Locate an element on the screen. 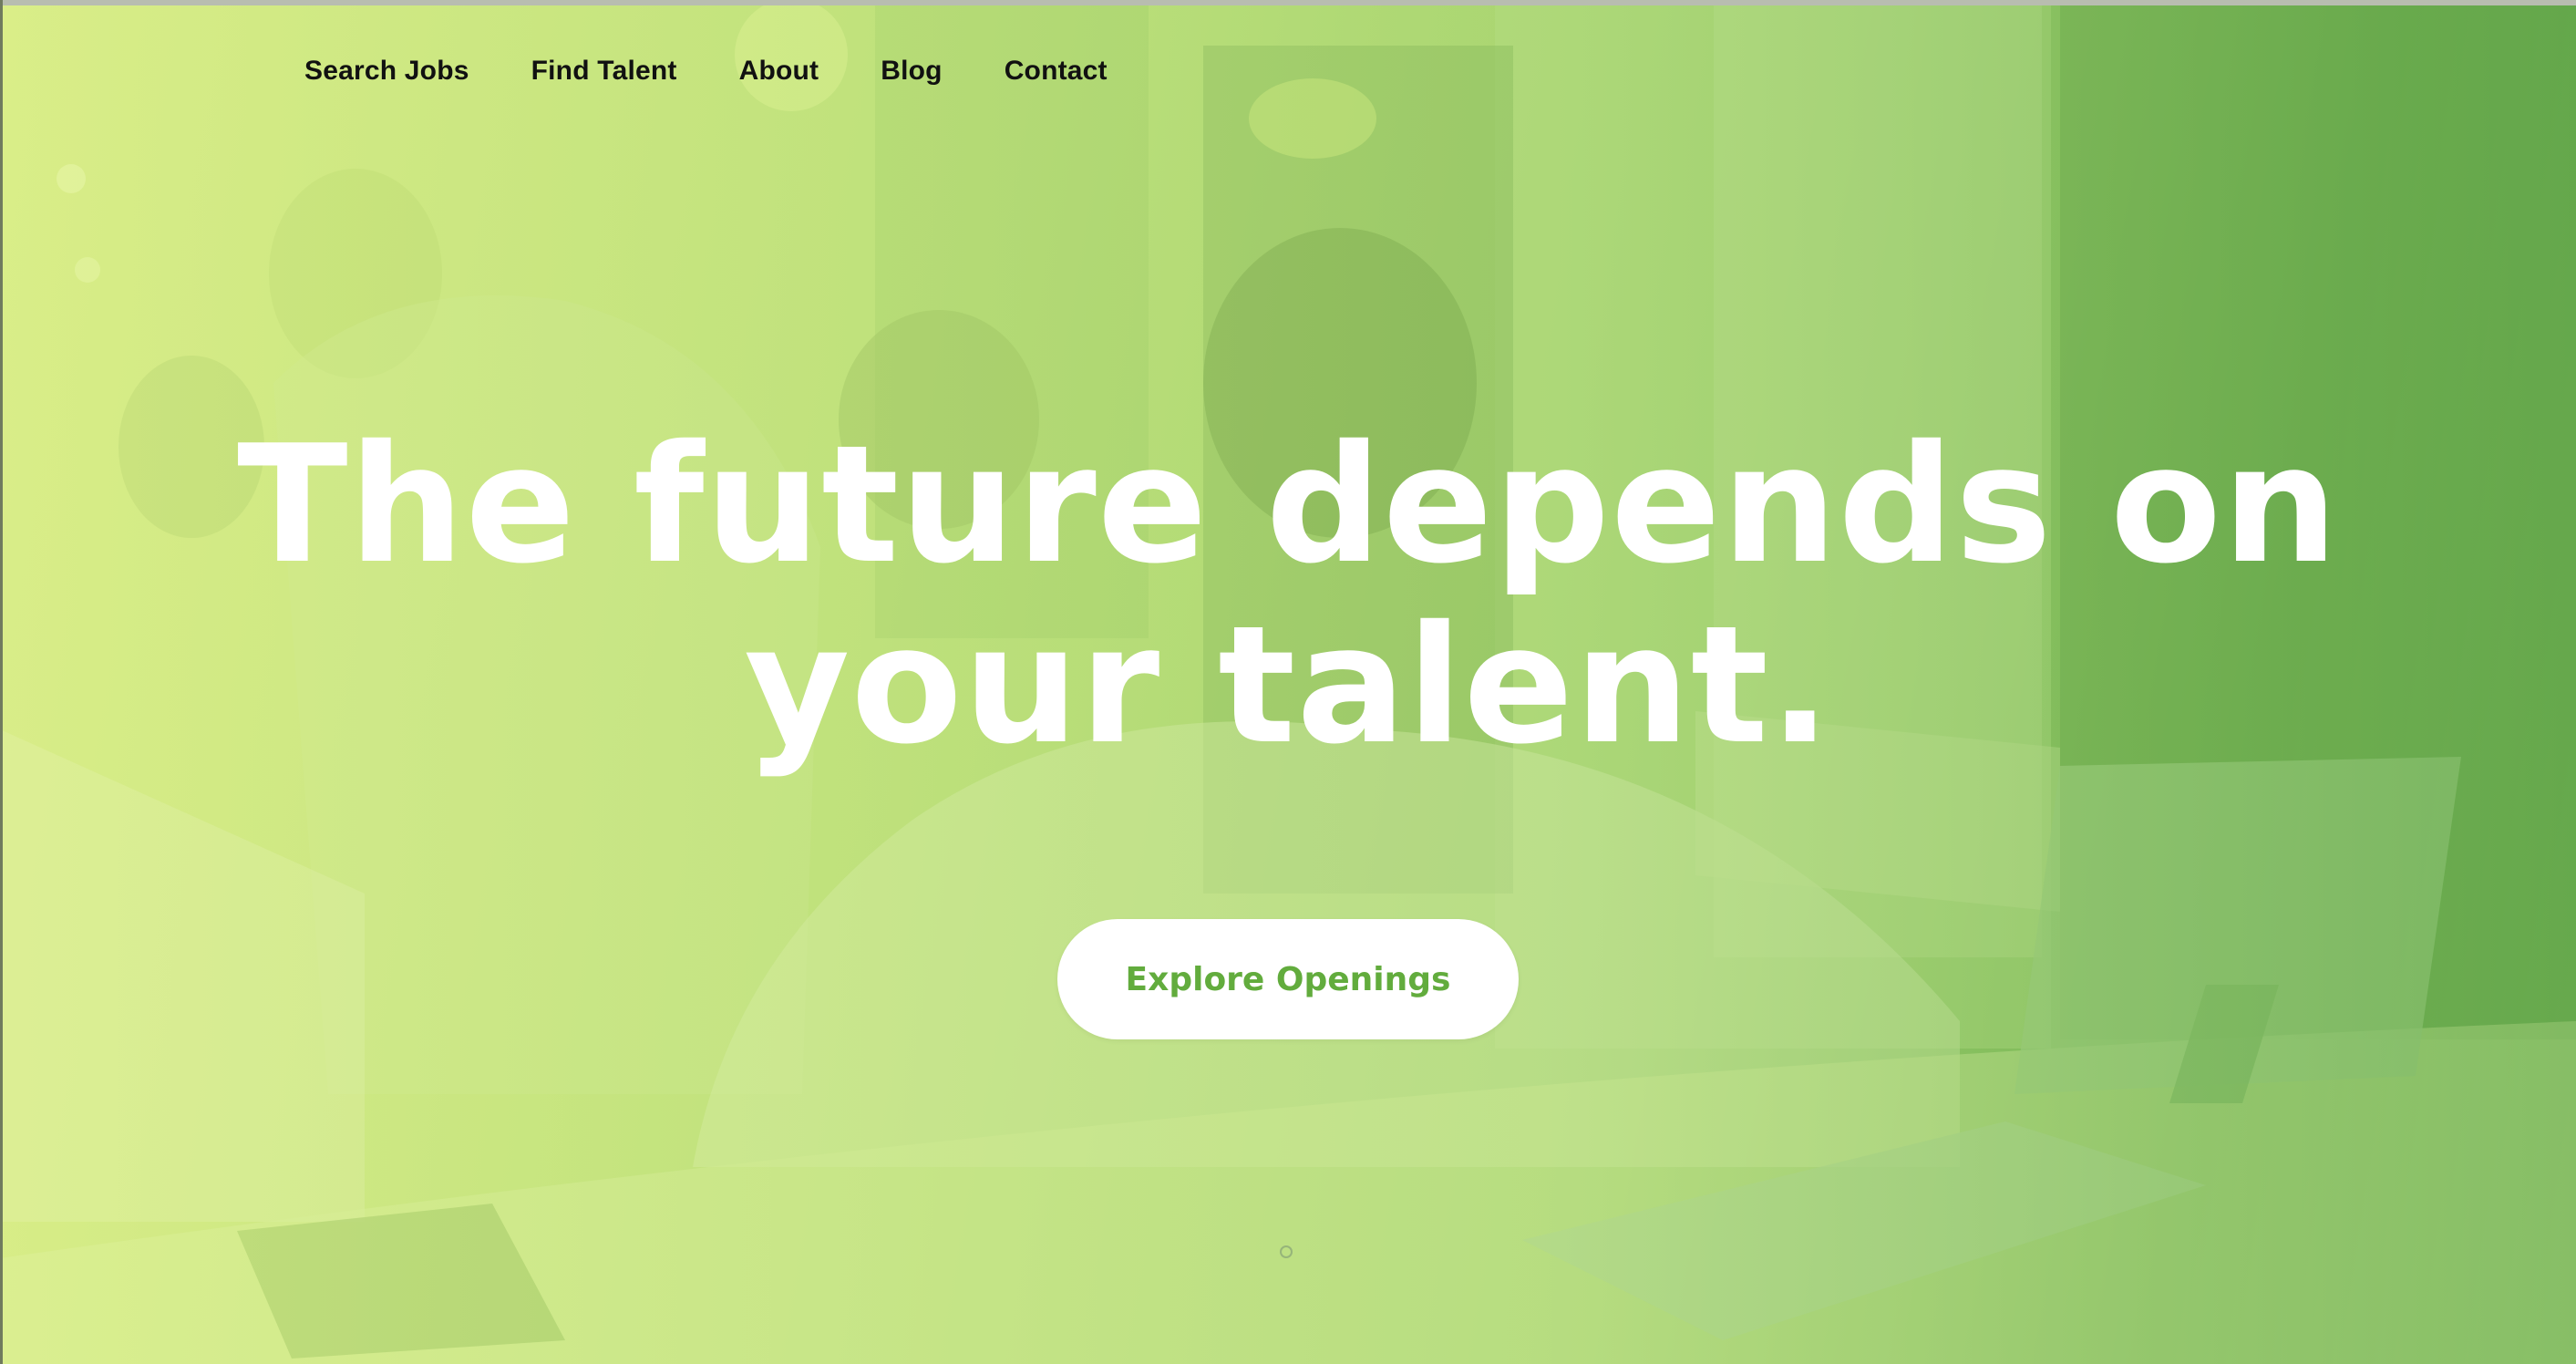 The width and height of the screenshot is (2576, 1364). nav-item-find-talent: Find Talent is located at coordinates (604, 71).